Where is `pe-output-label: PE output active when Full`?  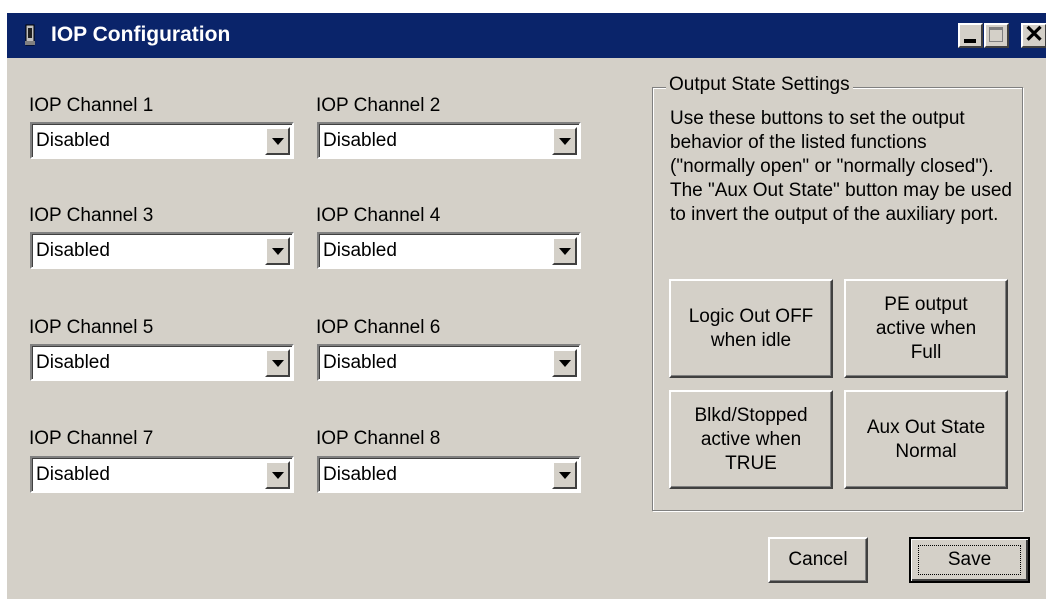 pe-output-label: PE output active when Full is located at coordinates (926, 329).